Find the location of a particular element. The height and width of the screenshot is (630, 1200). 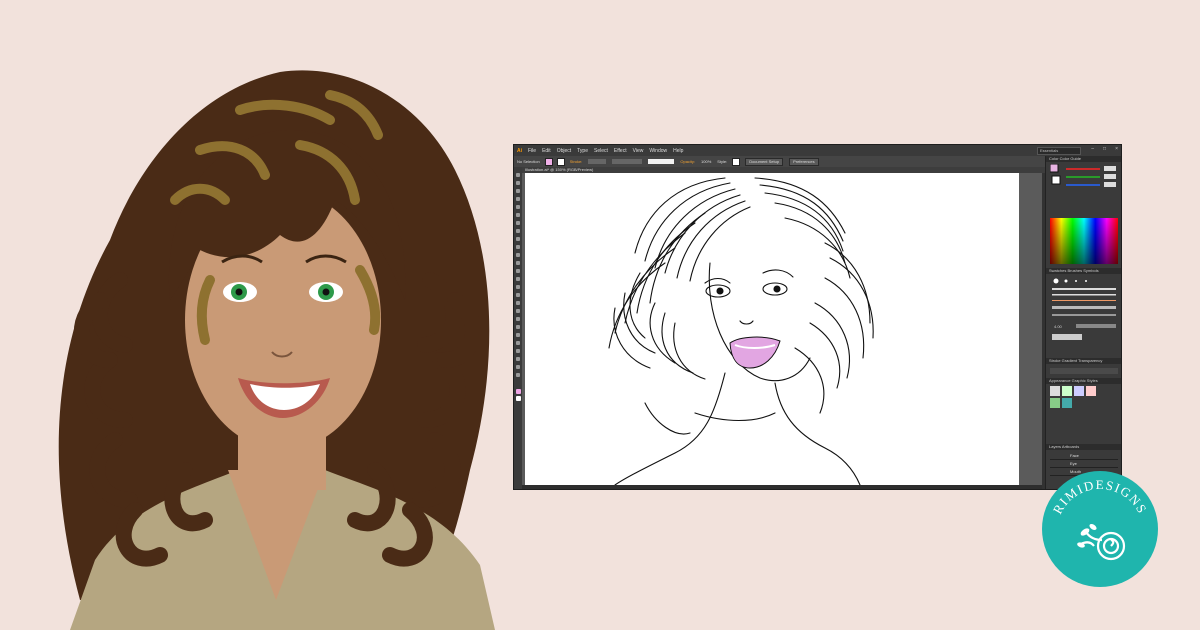

style-swatch is located at coordinates (736, 161).